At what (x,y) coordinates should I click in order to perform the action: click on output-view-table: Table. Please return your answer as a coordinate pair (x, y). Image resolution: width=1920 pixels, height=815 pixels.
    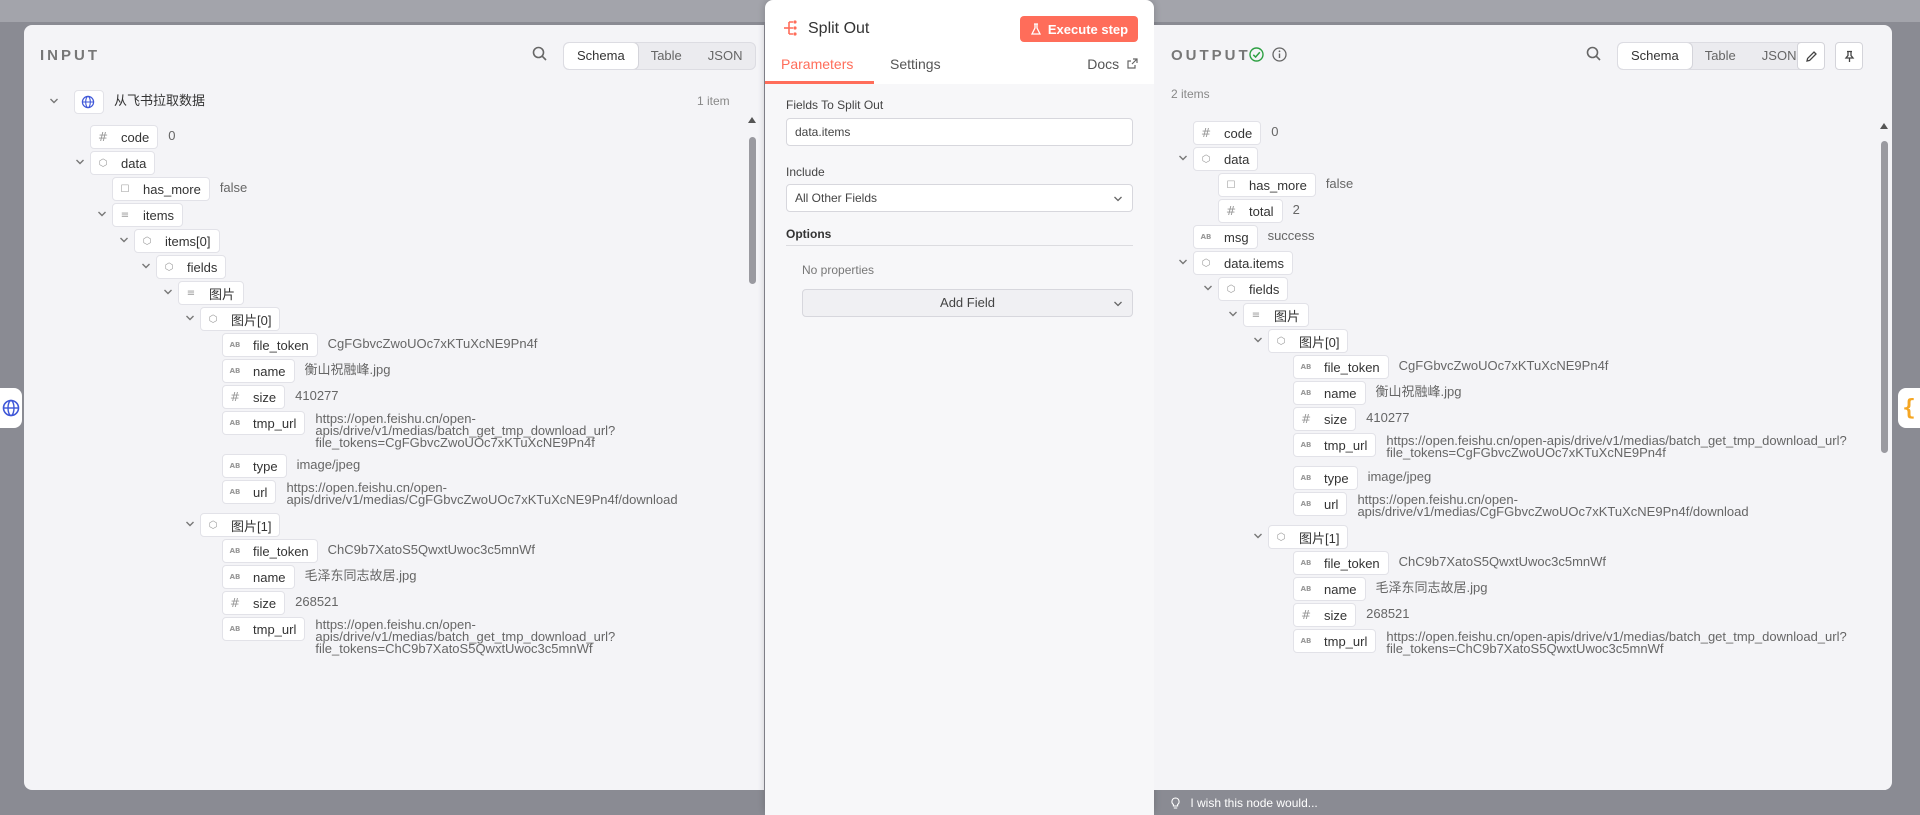
    Looking at the image, I should click on (1720, 56).